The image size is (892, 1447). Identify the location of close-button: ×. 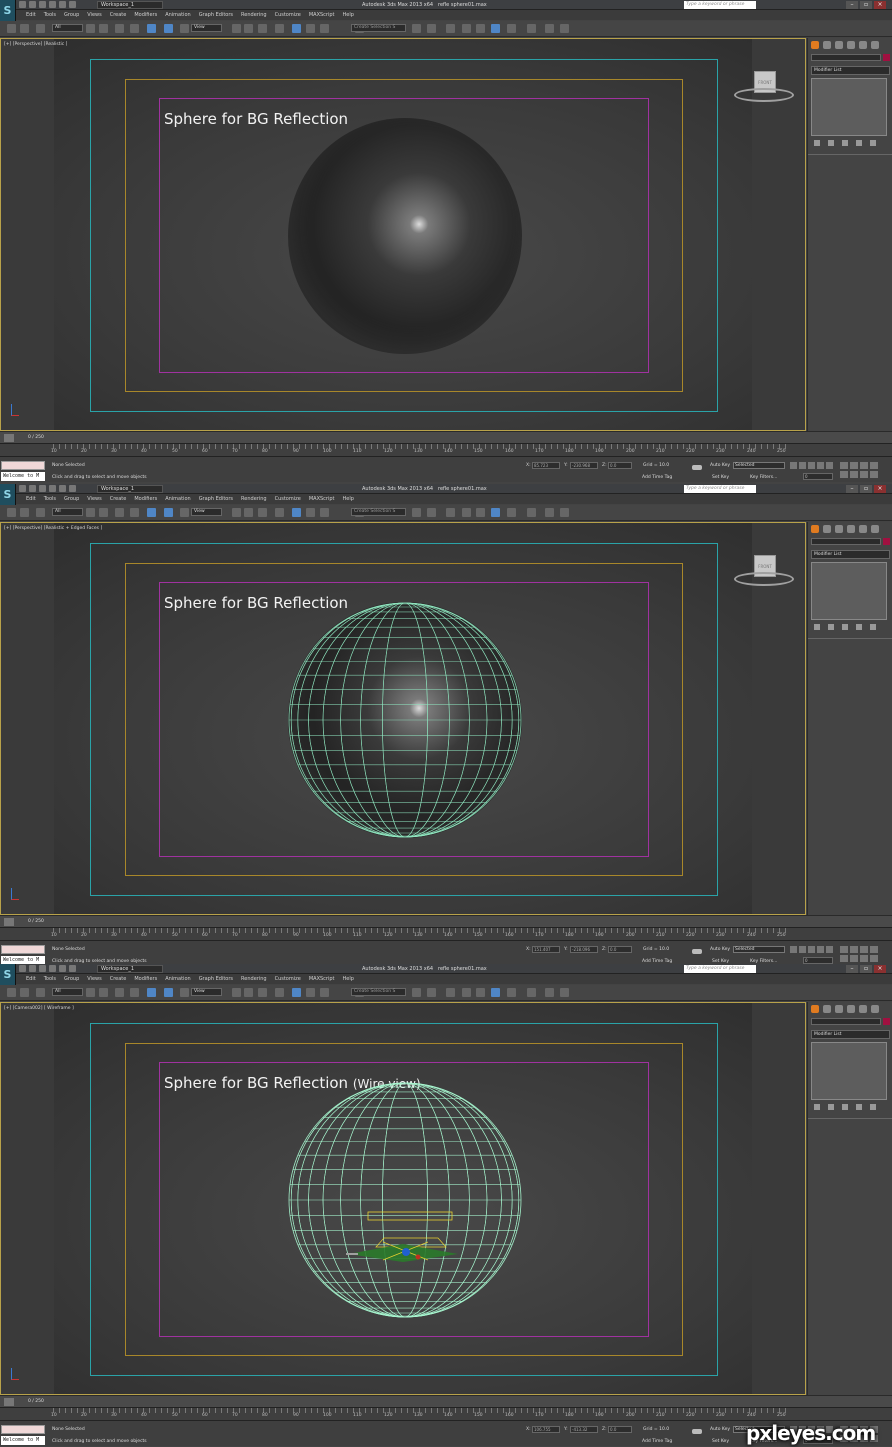
(880, 489).